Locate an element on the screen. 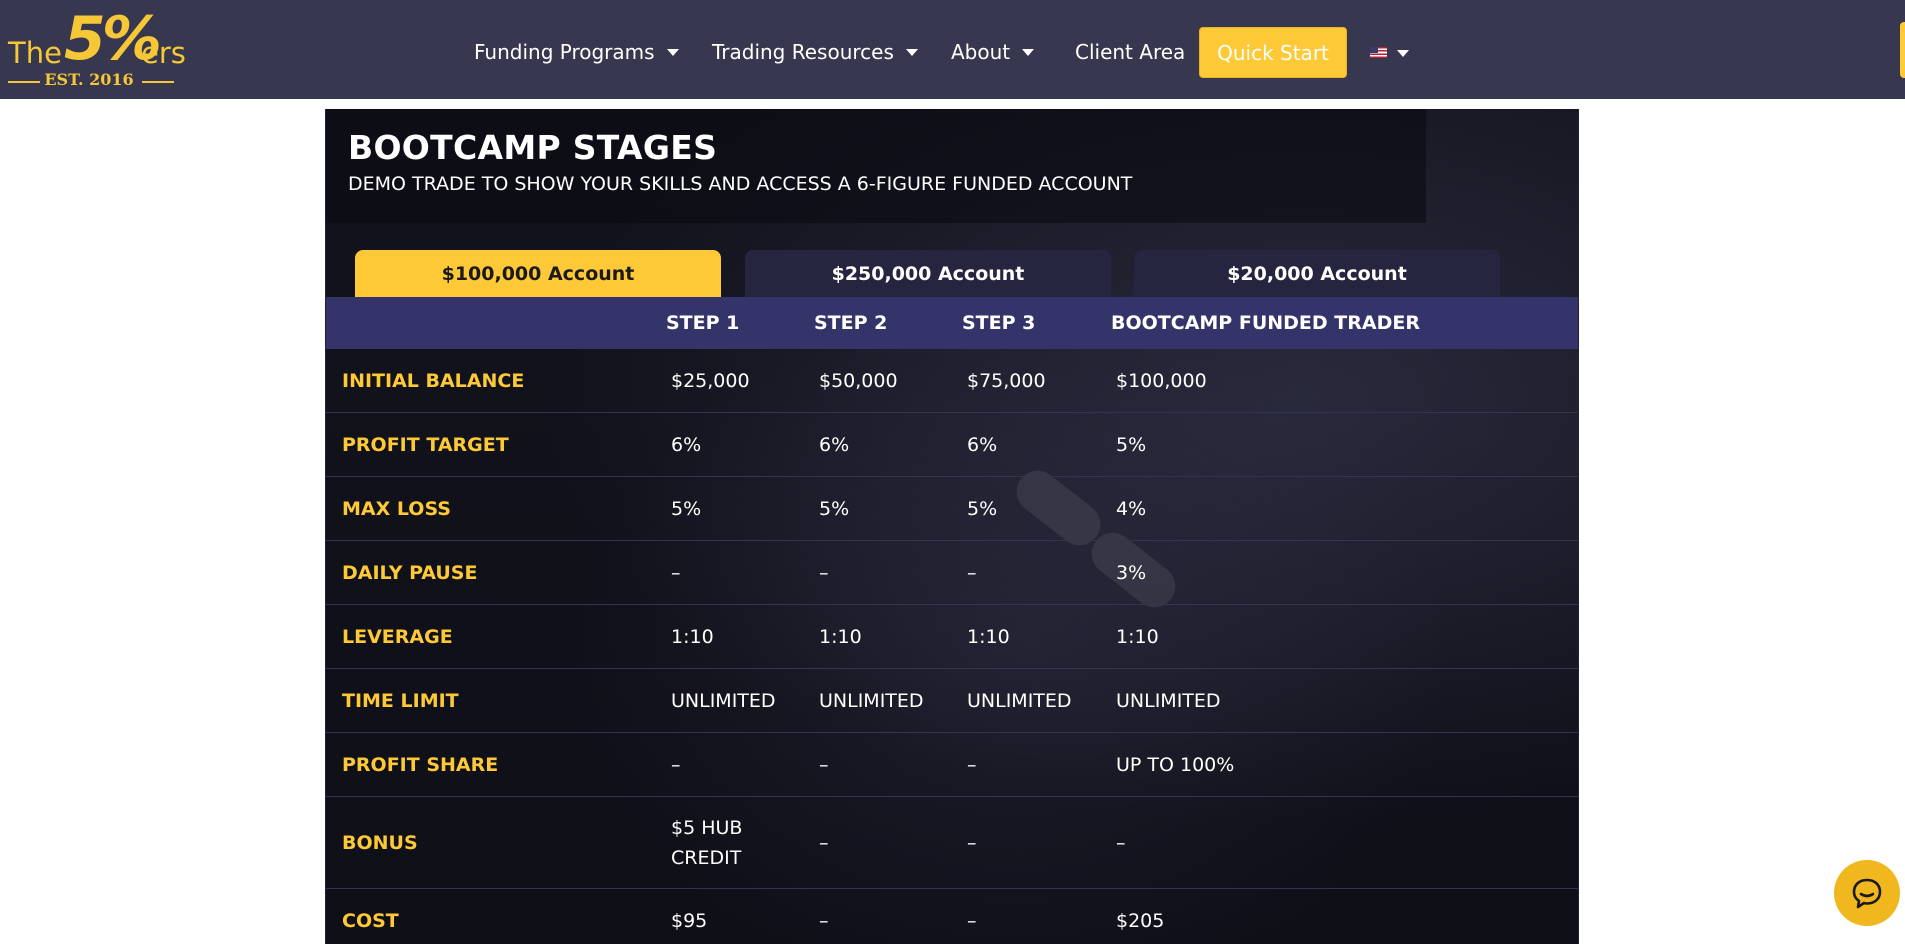  column-header-step-2: STEP 2 is located at coordinates (851, 323).